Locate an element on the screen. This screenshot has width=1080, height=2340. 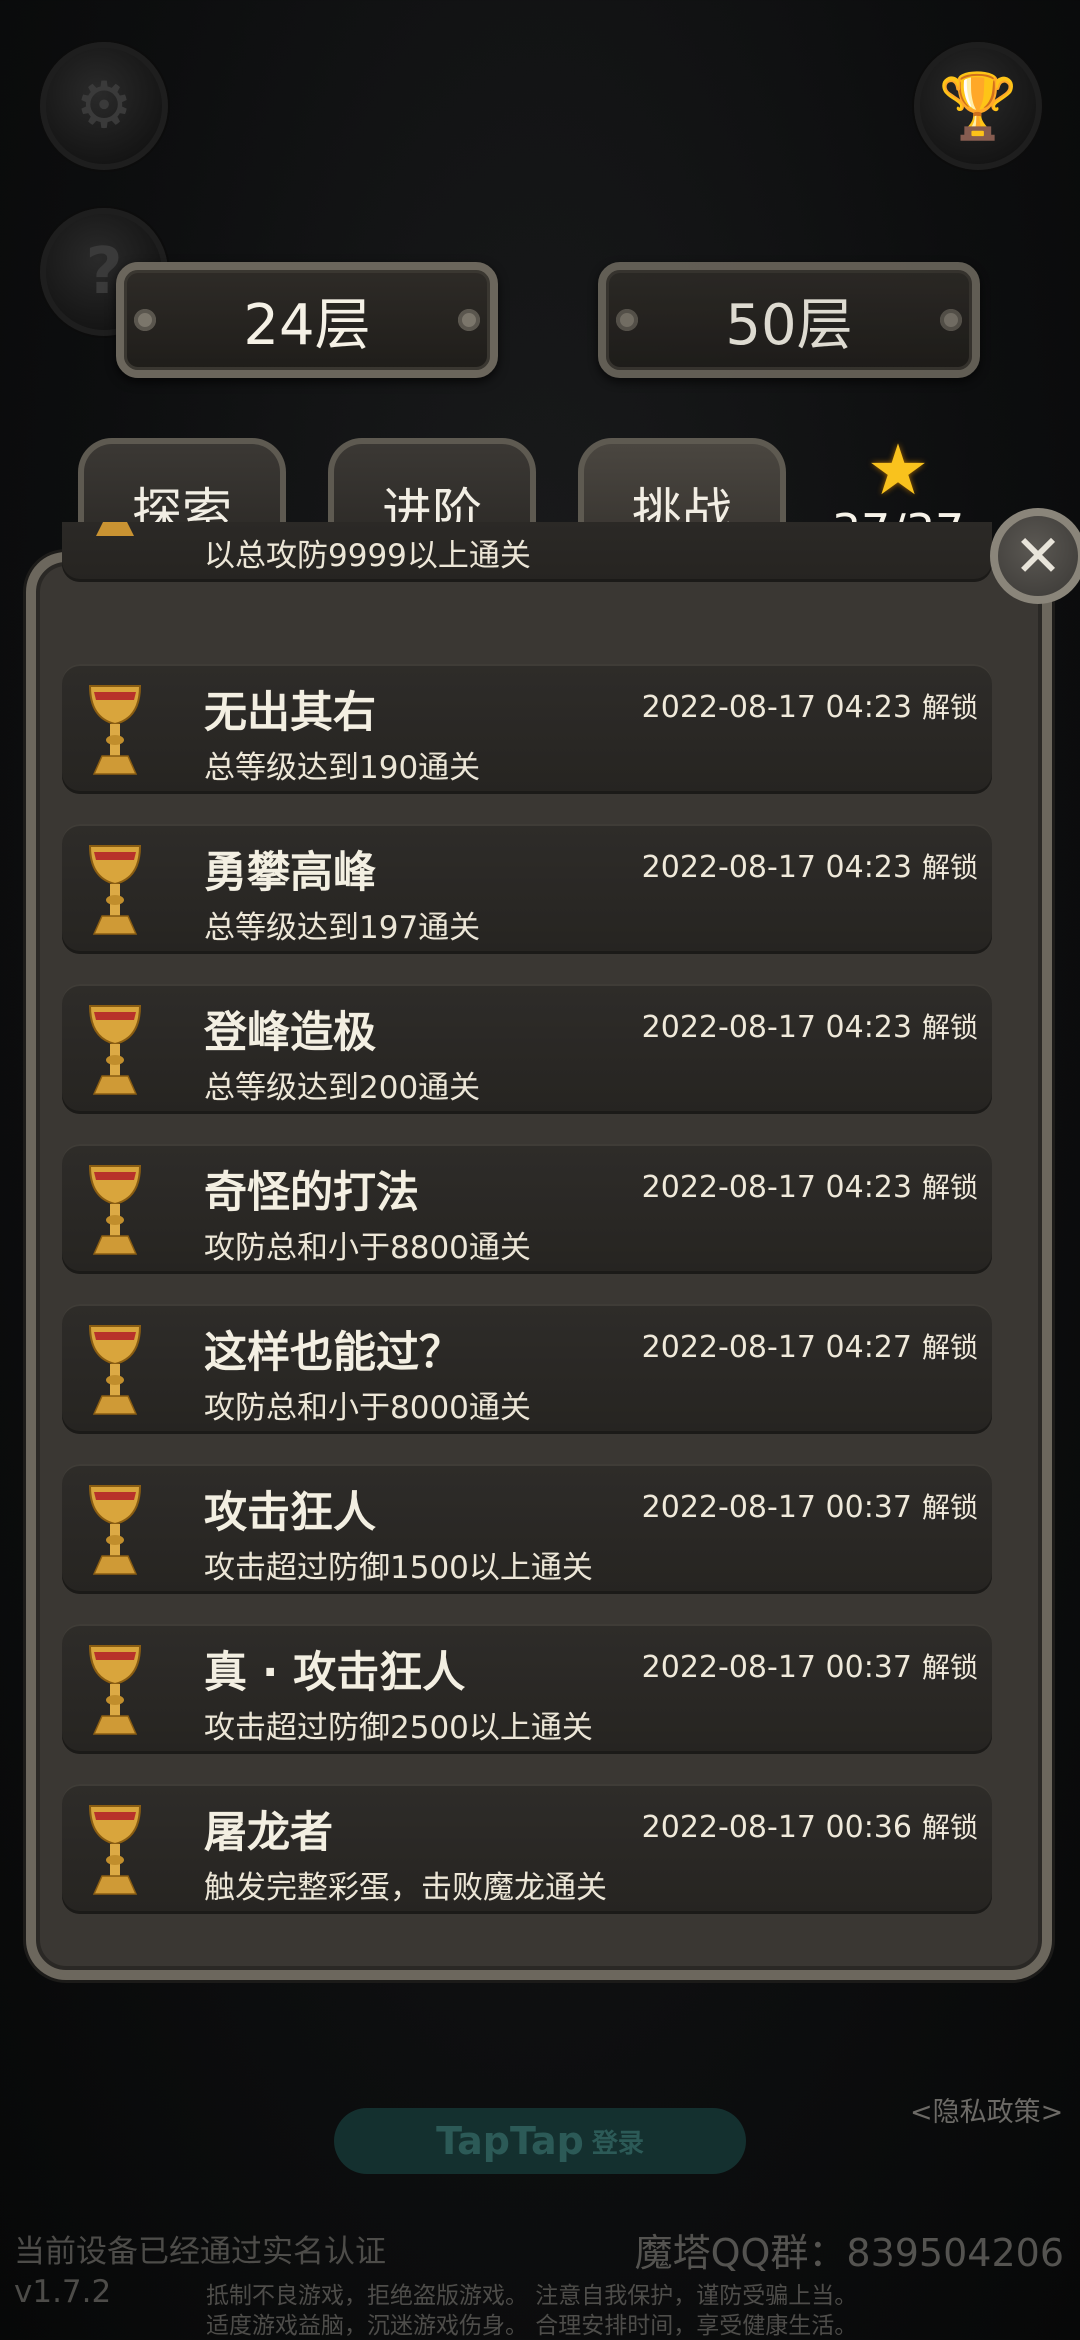
unlock-date: 2022-08-17 00:36 解锁 is located at coordinates (810, 1826).